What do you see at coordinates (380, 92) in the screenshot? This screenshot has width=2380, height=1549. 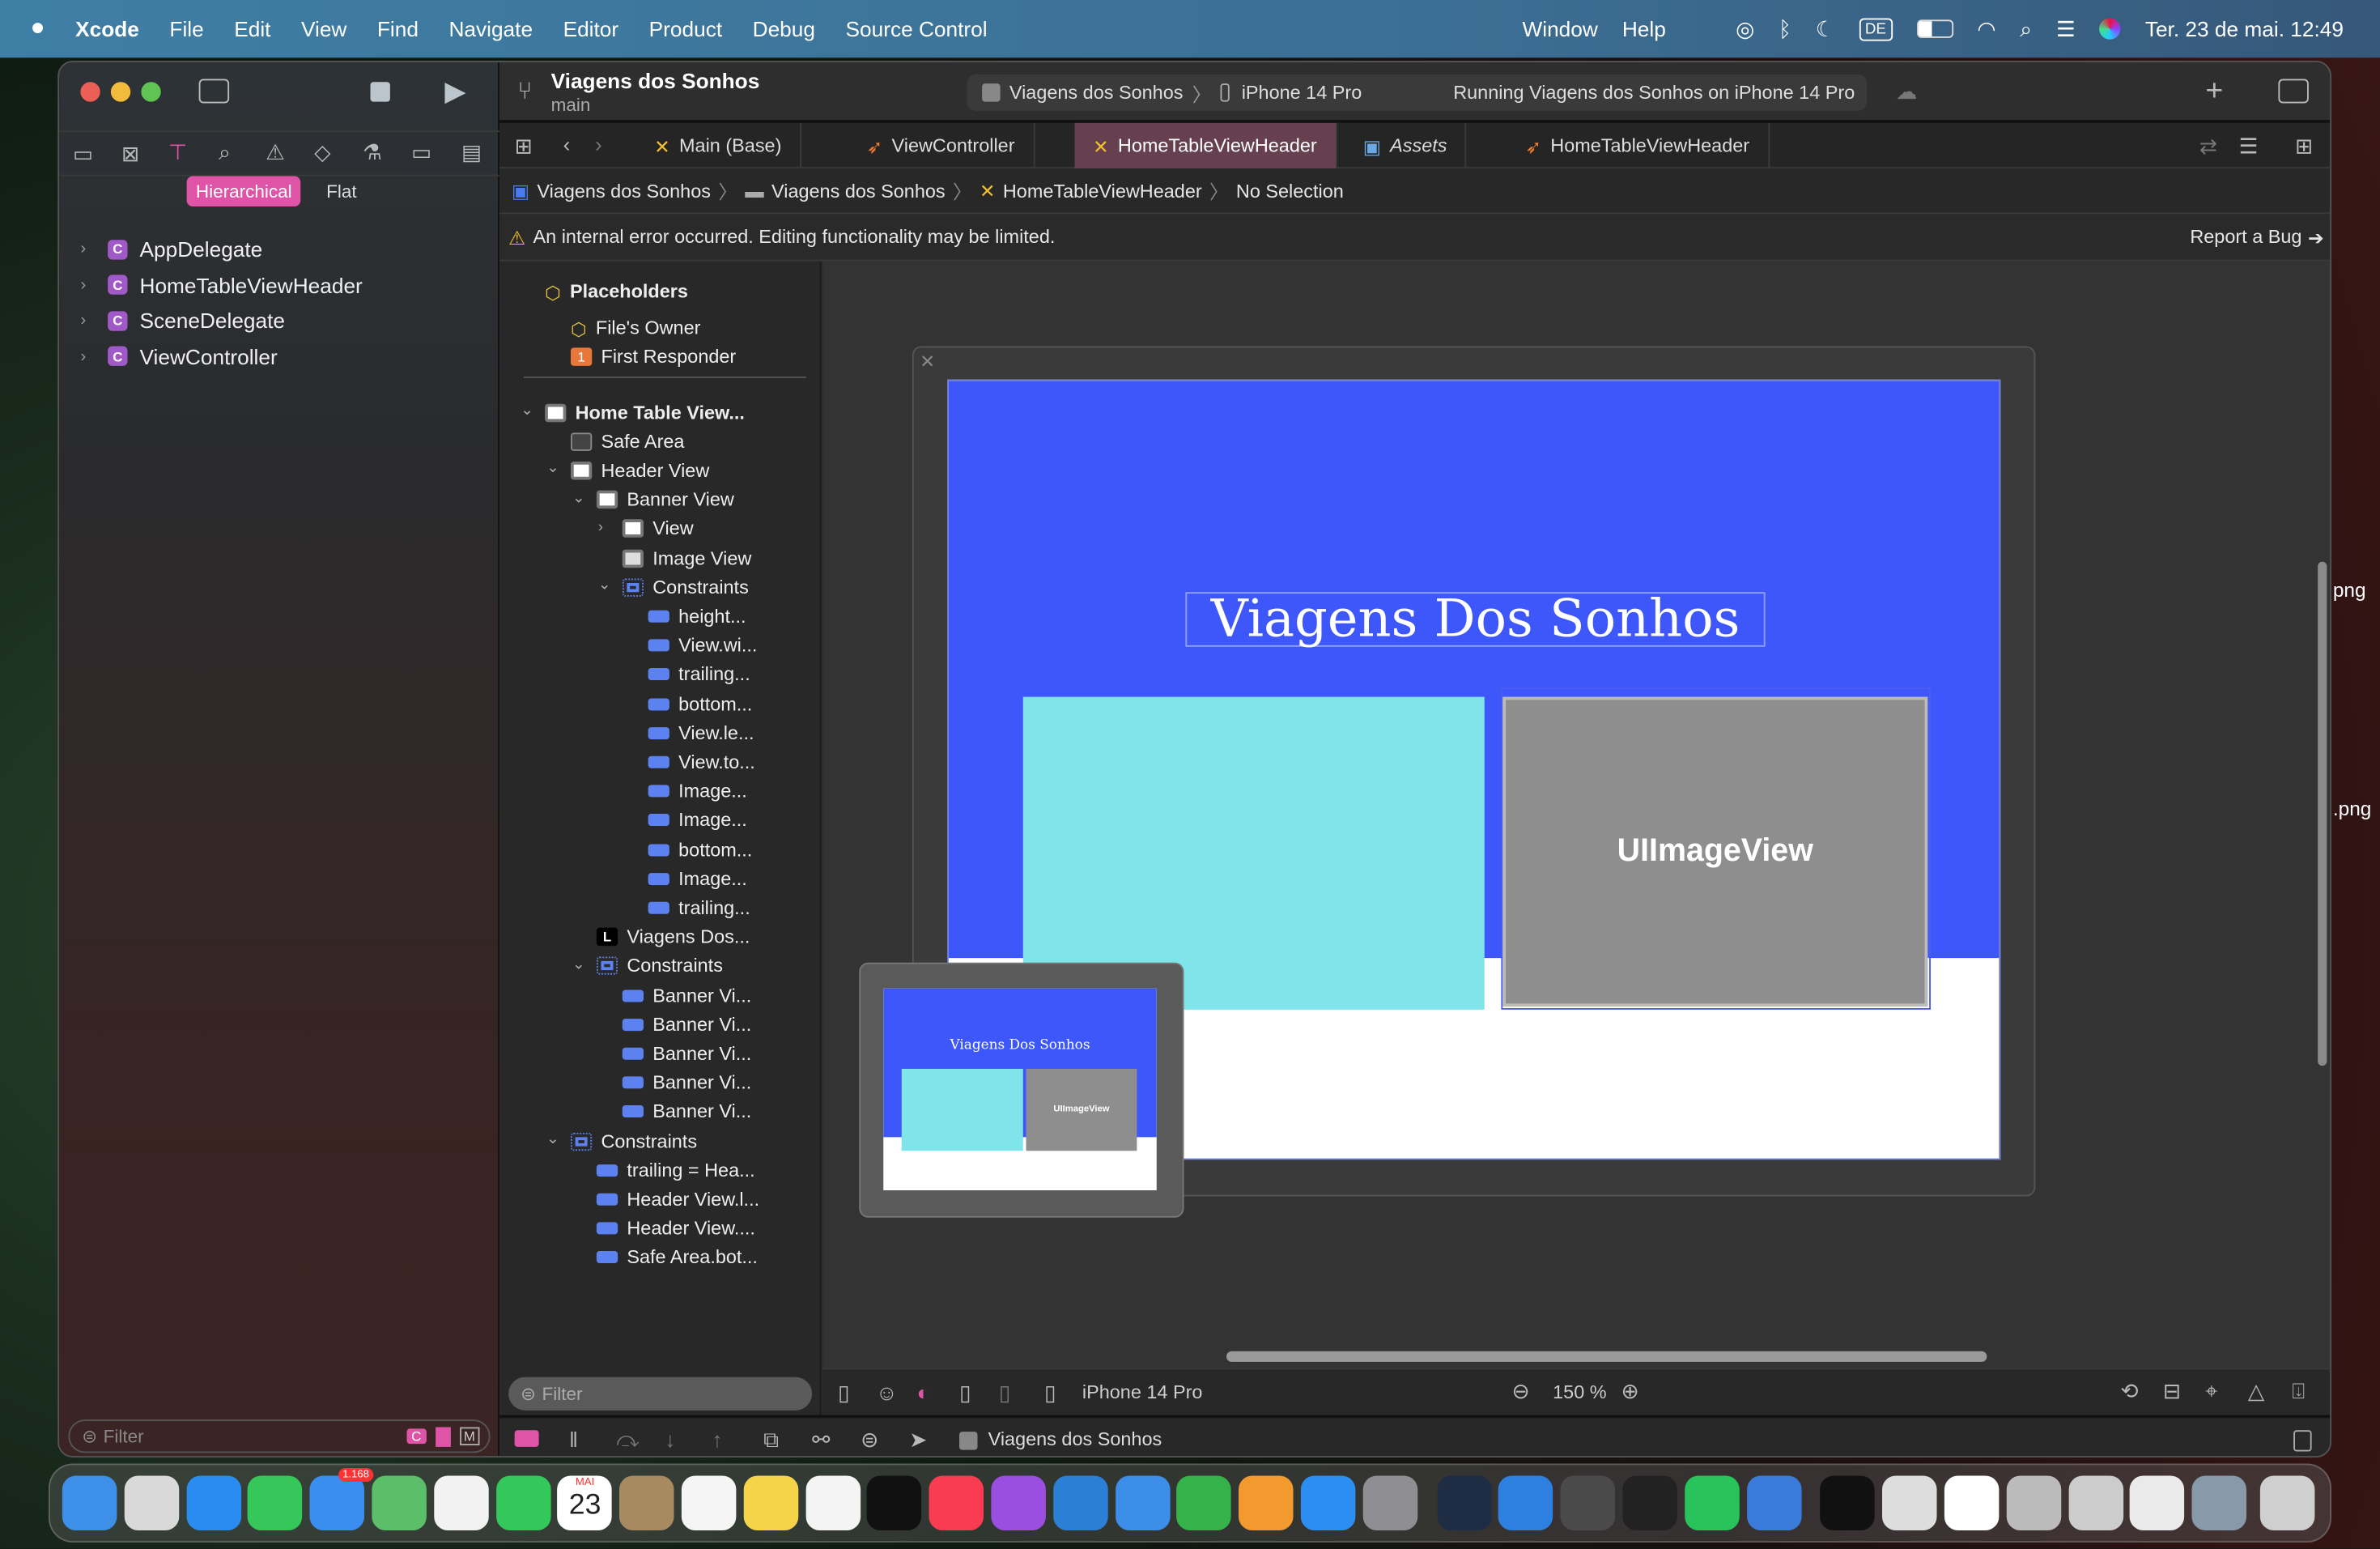 I see `stop-icon` at bounding box center [380, 92].